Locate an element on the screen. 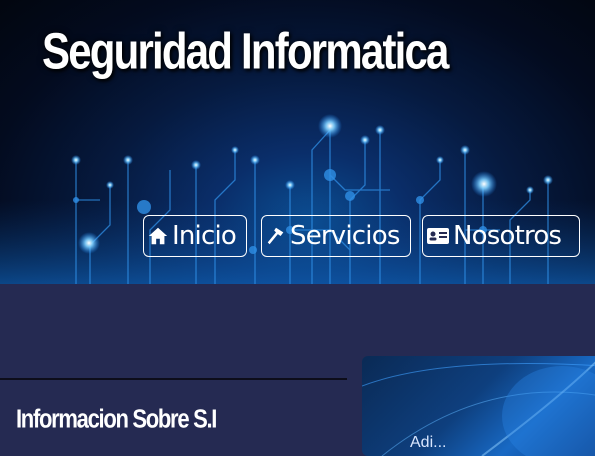 The image size is (595, 456). nav-servicios-label: Servicios is located at coordinates (345, 236).